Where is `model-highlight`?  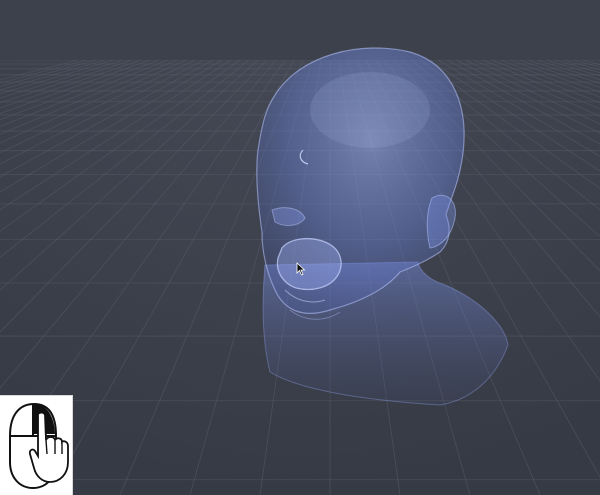 model-highlight is located at coordinates (370, 110).